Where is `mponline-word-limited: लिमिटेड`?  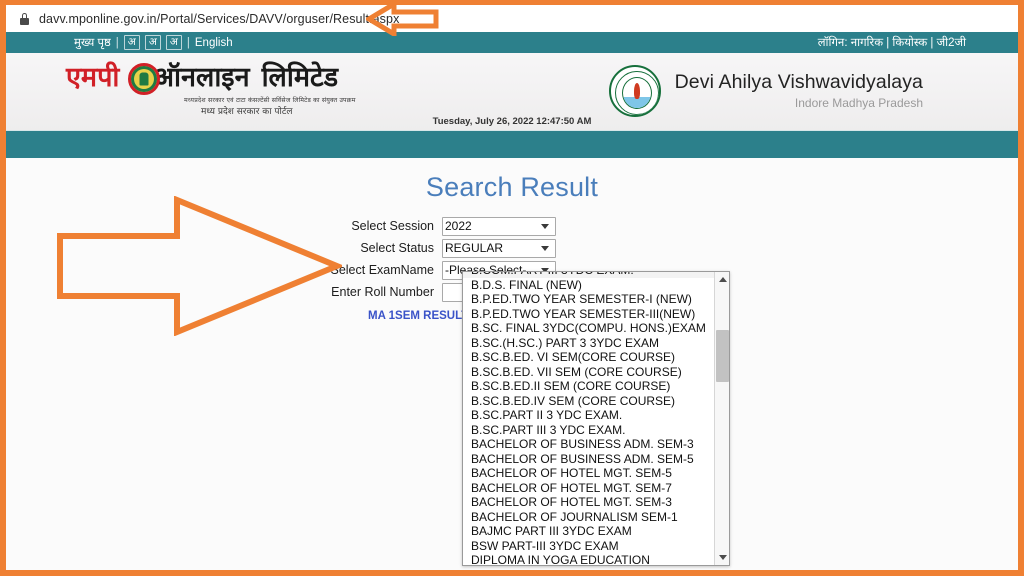 mponline-word-limited: लिमिटेड is located at coordinates (300, 77).